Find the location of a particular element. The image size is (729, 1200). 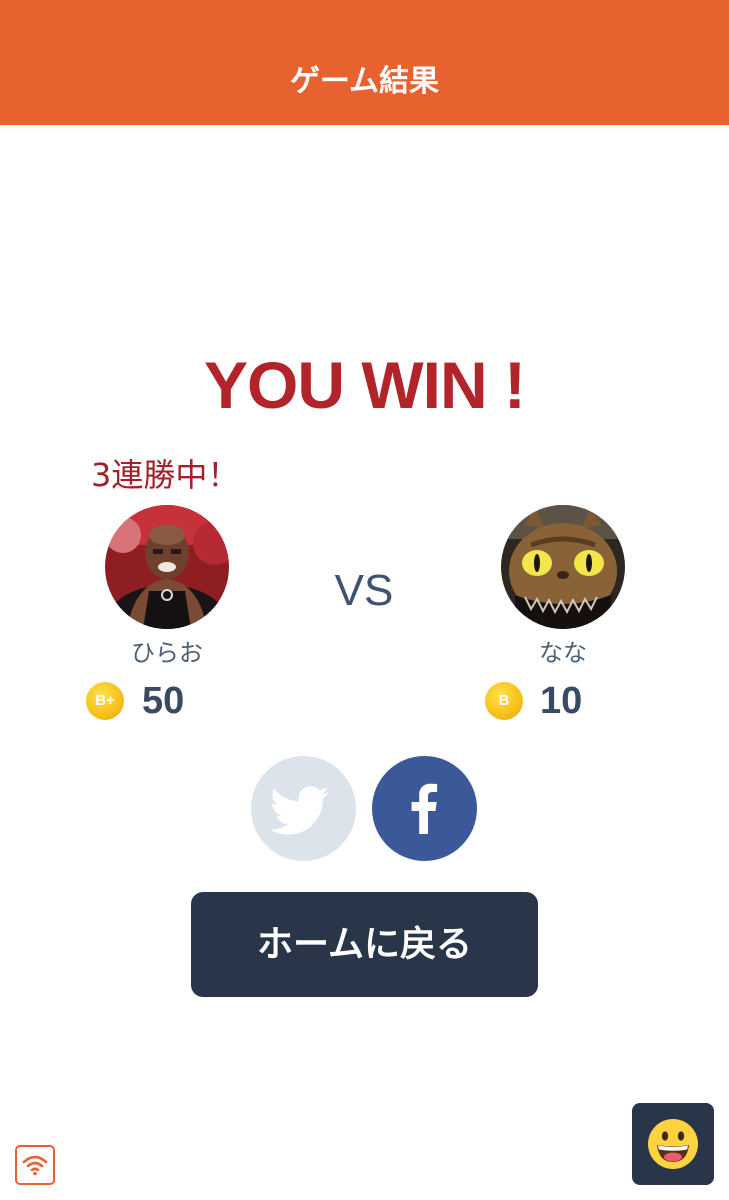

win-streak-label: 3連勝中！ is located at coordinates (165, 475).